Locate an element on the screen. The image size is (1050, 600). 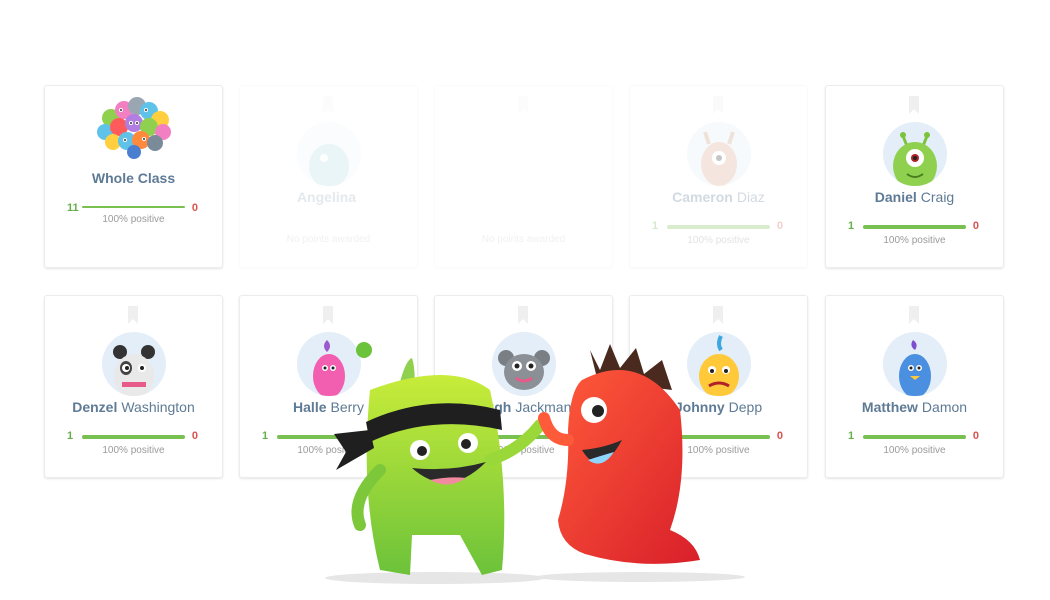
student-name: Cameron Diaz is located at coordinates (718, 197).